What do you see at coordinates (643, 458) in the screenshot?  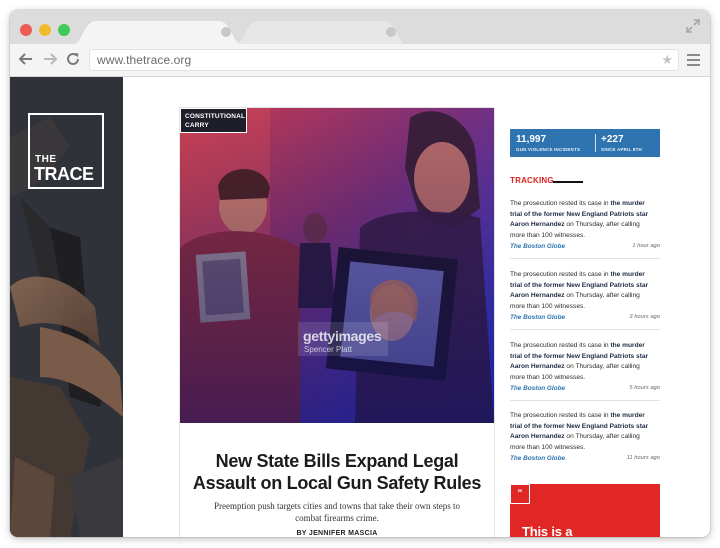 I see `timestamp: 11 hours ago` at bounding box center [643, 458].